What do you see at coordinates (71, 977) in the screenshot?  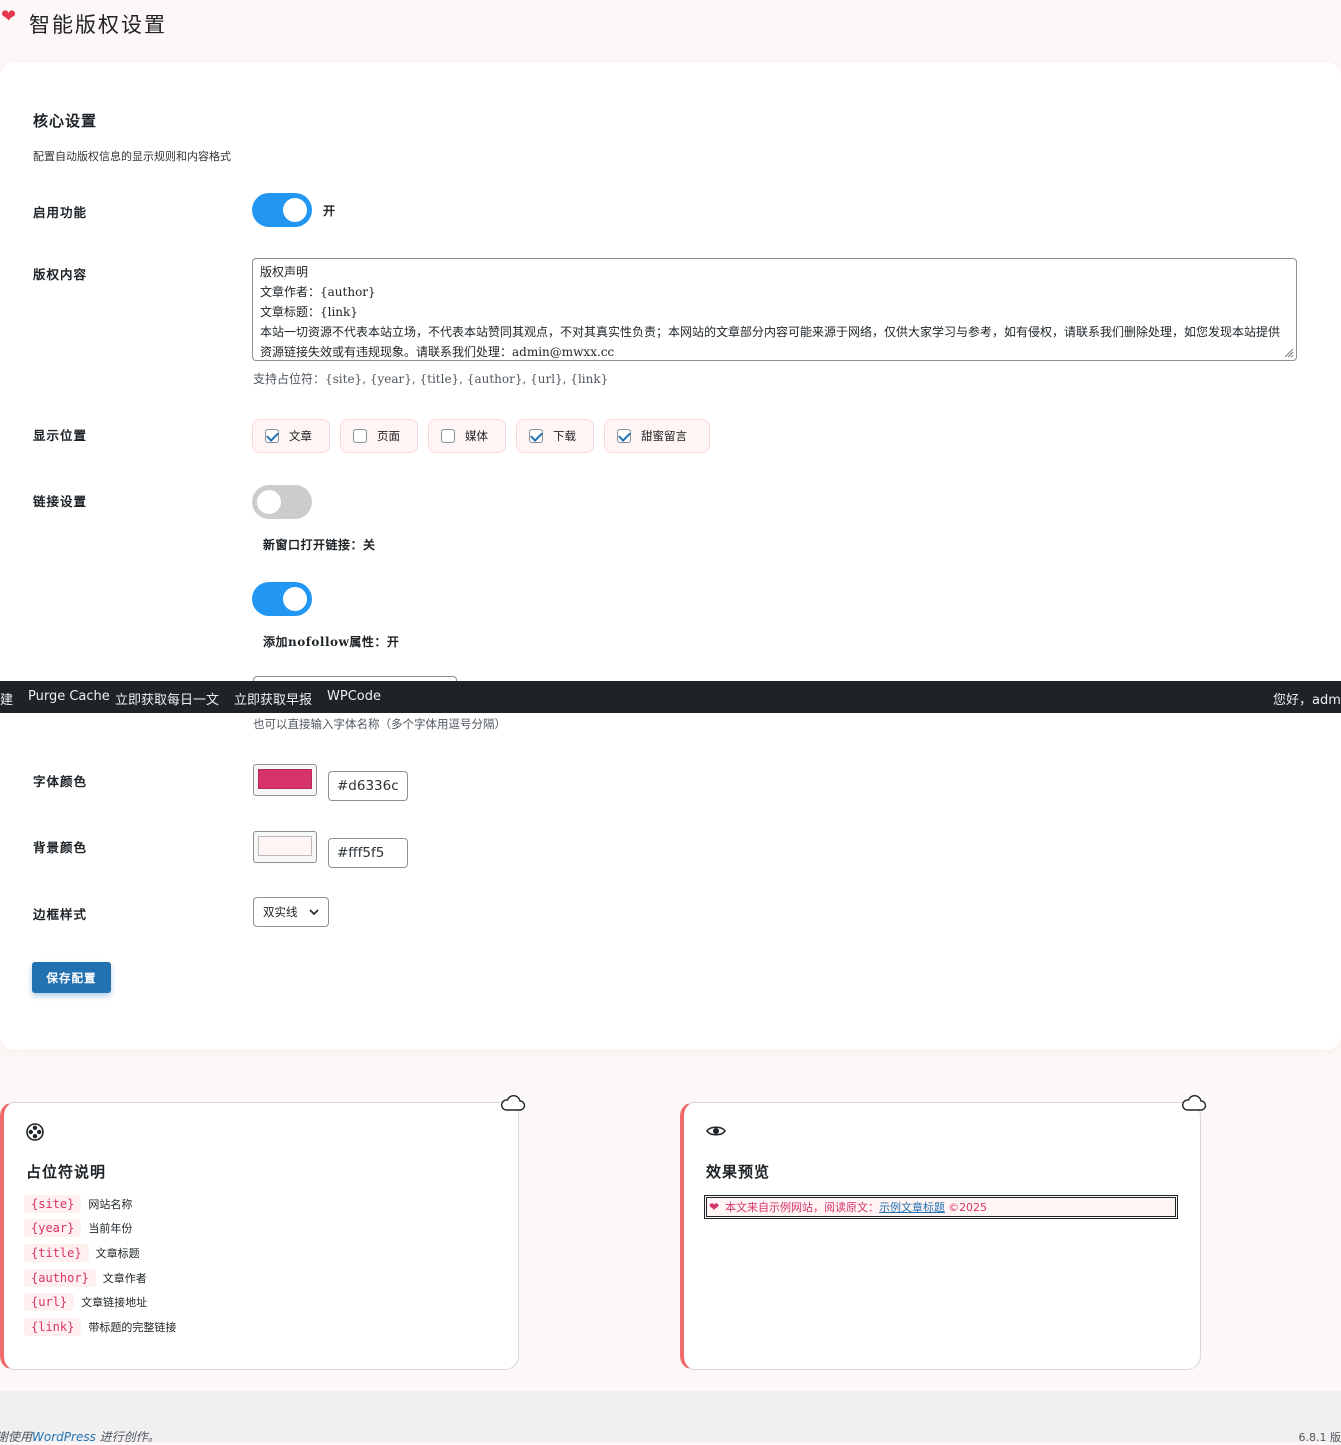 I see `save-button: 保存配置` at bounding box center [71, 977].